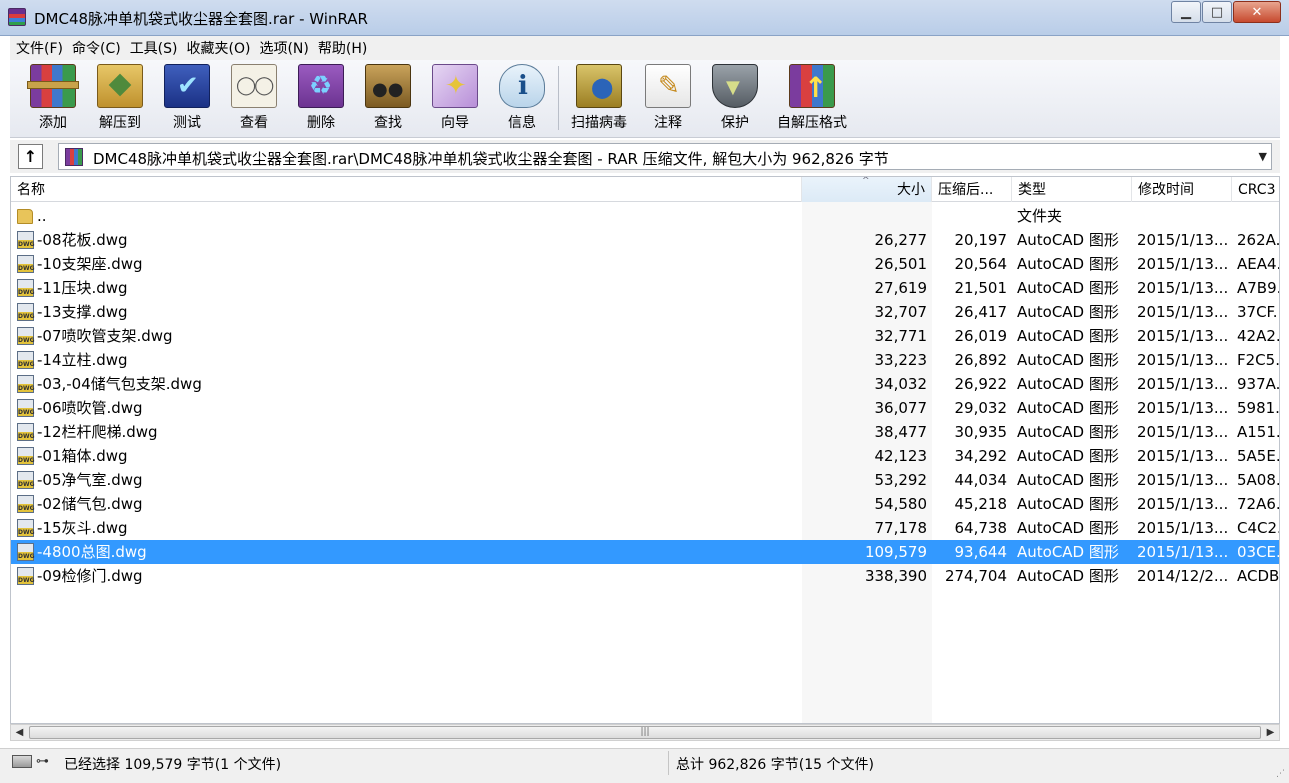 Image resolution: width=1289 pixels, height=783 pixels. What do you see at coordinates (1186, 12) in the screenshot?
I see `minimize-button: ▁` at bounding box center [1186, 12].